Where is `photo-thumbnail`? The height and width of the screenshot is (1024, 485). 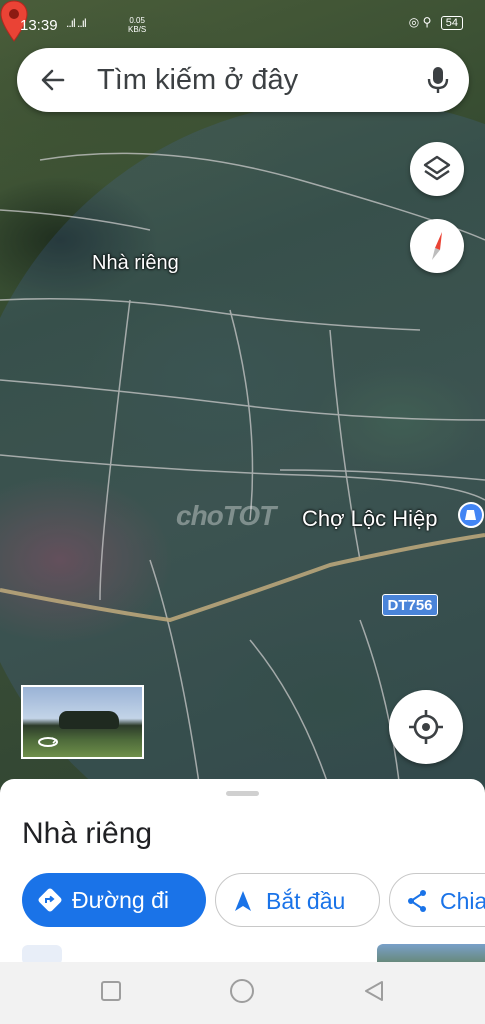 photo-thumbnail is located at coordinates (42, 953).